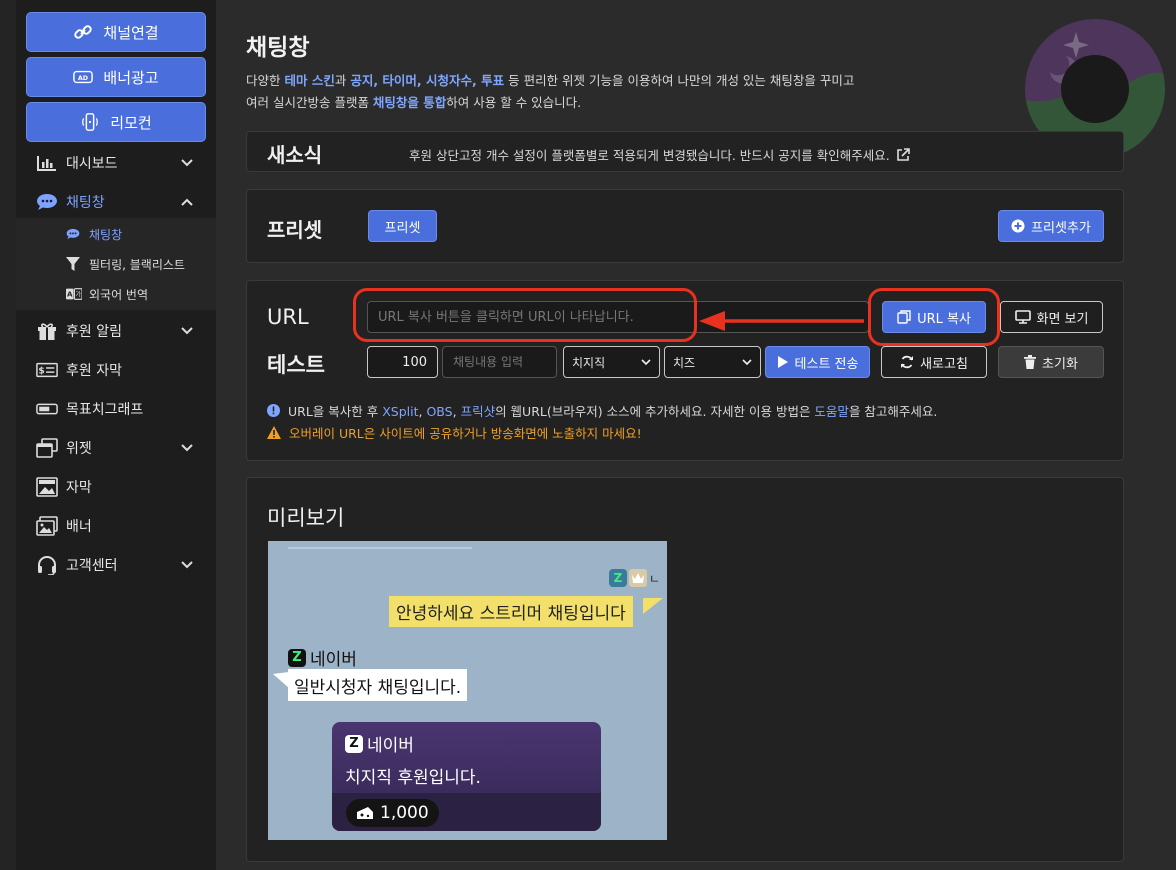 The width and height of the screenshot is (1176, 870). Describe the element at coordinates (94, 332) in the screenshot. I see `sidebar-item-label: 후원 알림` at that location.